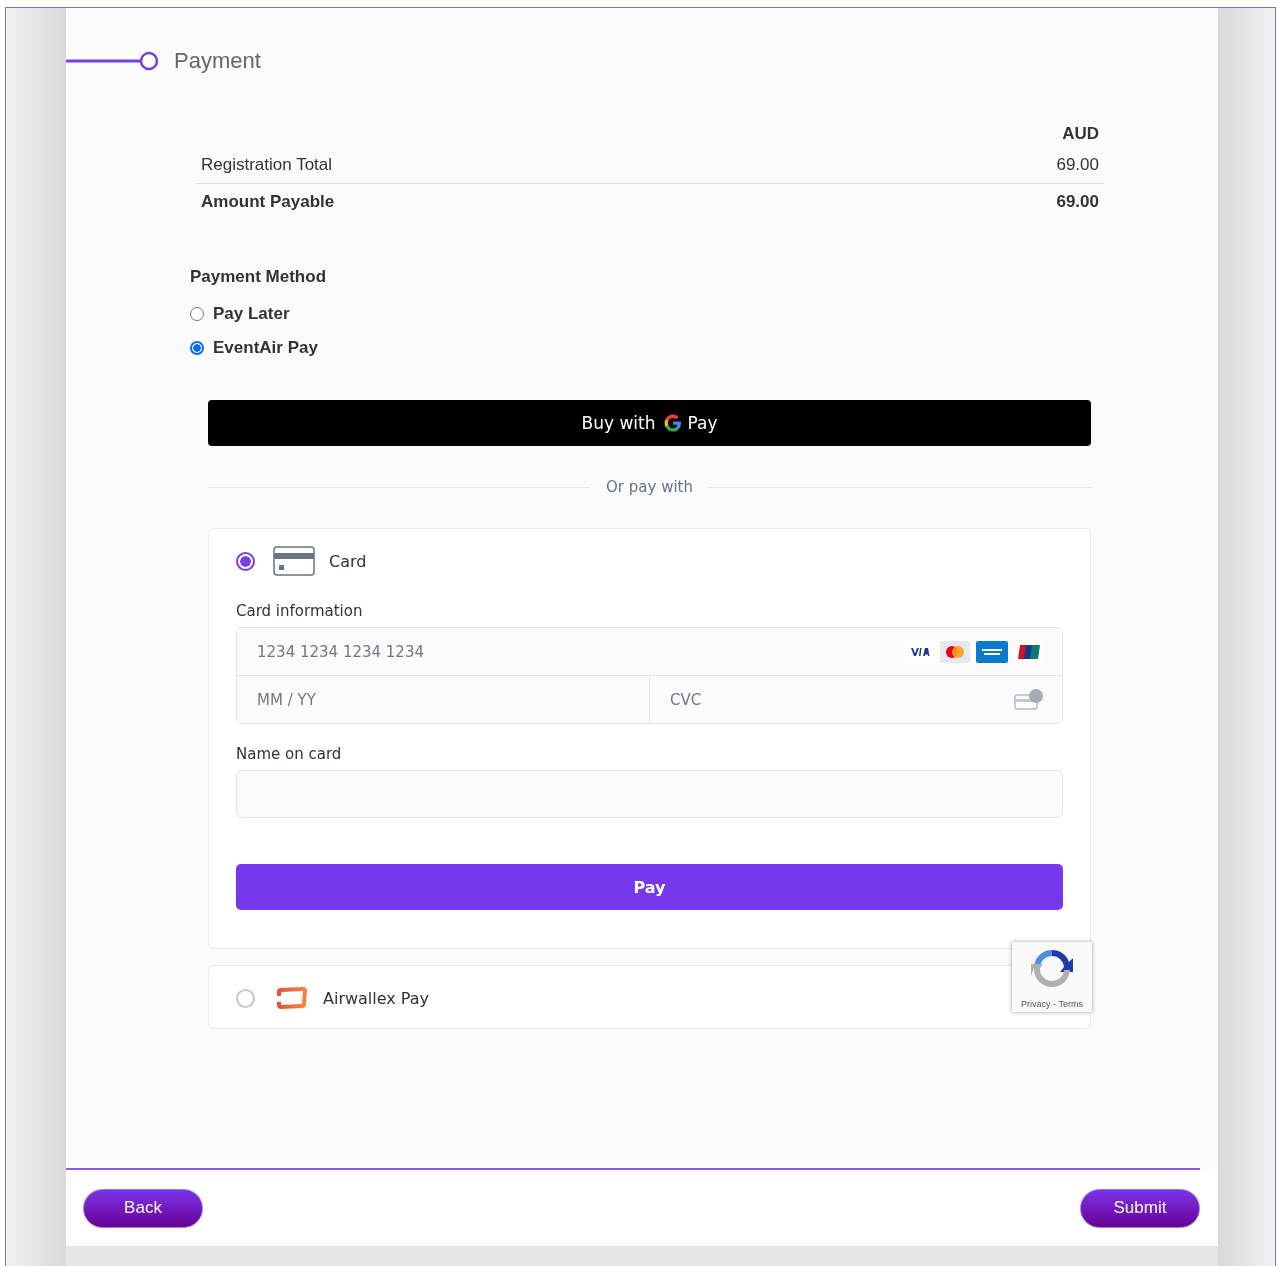 The height and width of the screenshot is (1266, 1279). What do you see at coordinates (143, 1208) in the screenshot?
I see `back-button: Back` at bounding box center [143, 1208].